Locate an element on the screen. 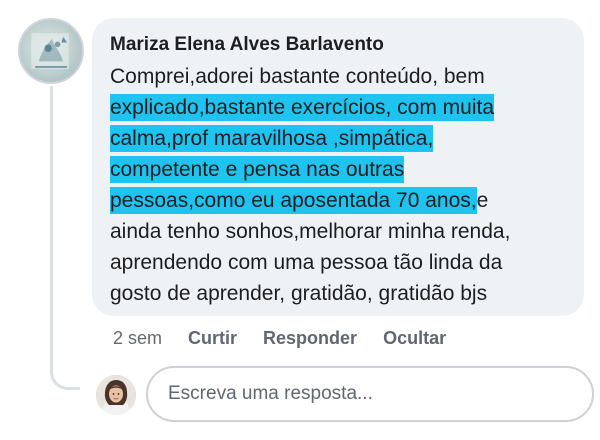  comment-line: competente e pensa nas outras is located at coordinates (257, 169).